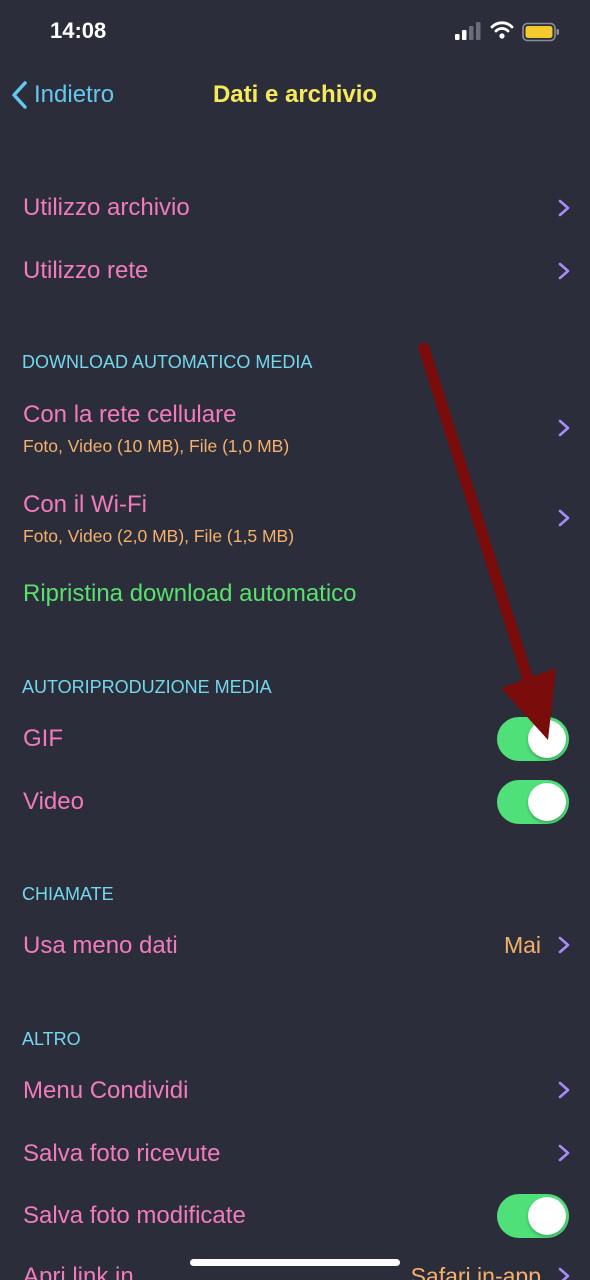 The height and width of the screenshot is (1280, 590). Describe the element at coordinates (156, 446) in the screenshot. I see `row-detail: Foto, Video (10 MB), File (1,0 MB)` at that location.